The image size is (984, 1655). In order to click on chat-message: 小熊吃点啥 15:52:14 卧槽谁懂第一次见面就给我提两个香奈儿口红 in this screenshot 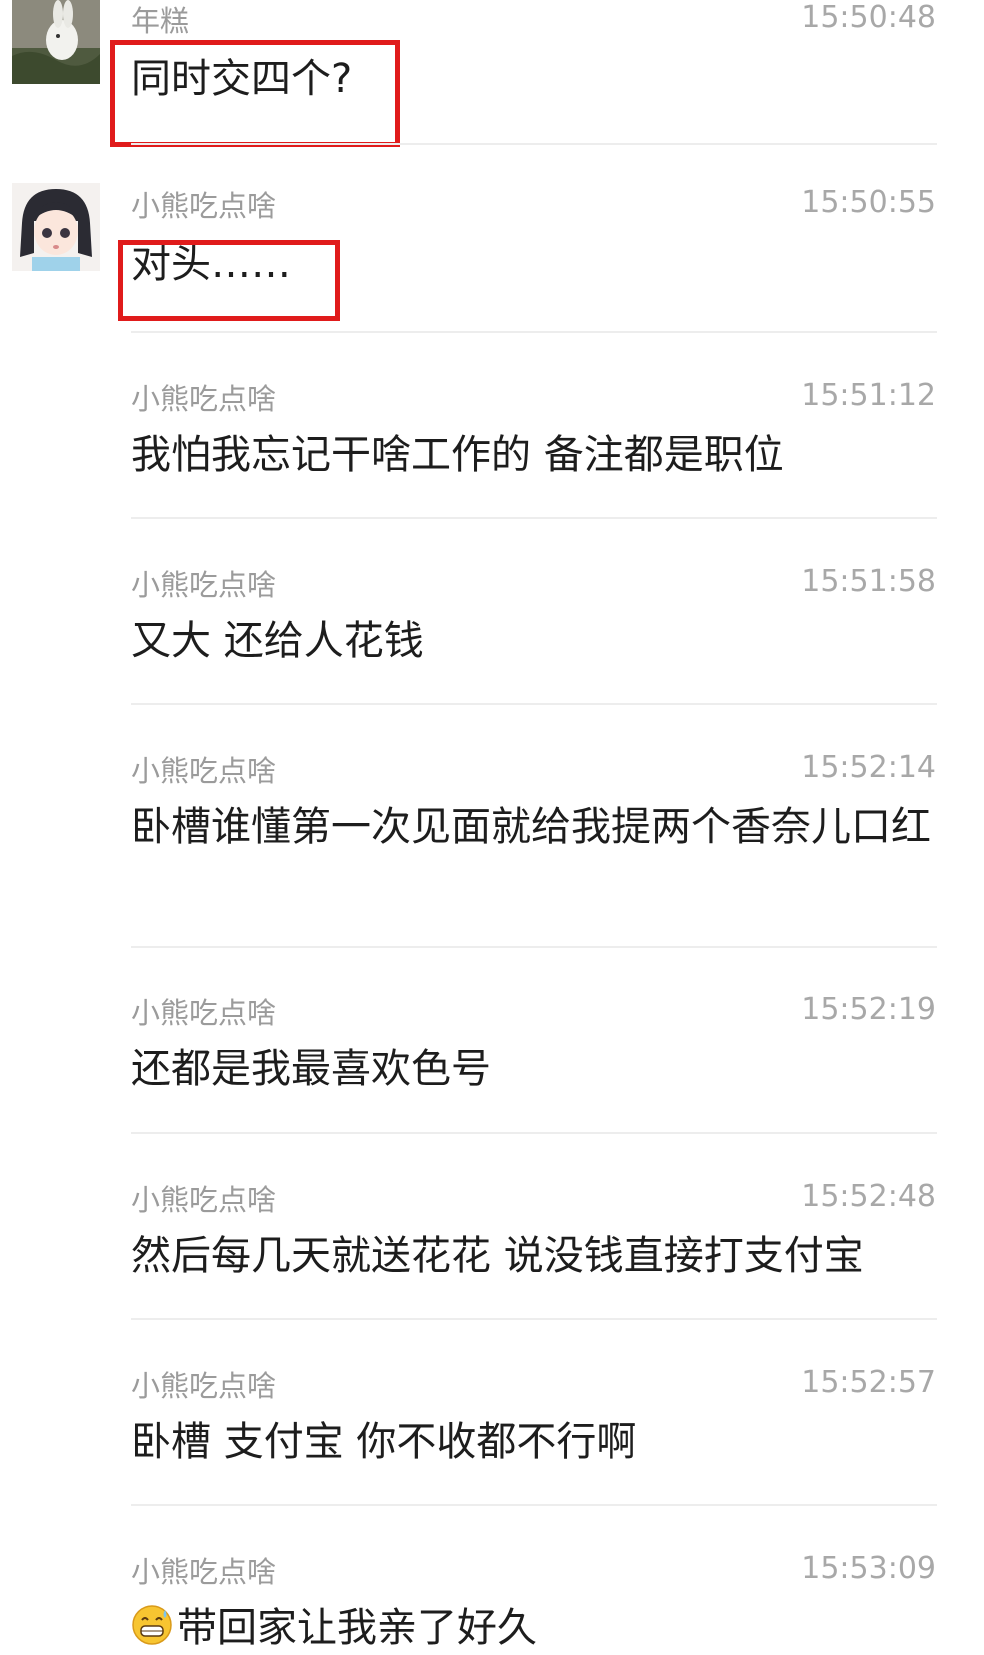, I will do `click(492, 848)`.